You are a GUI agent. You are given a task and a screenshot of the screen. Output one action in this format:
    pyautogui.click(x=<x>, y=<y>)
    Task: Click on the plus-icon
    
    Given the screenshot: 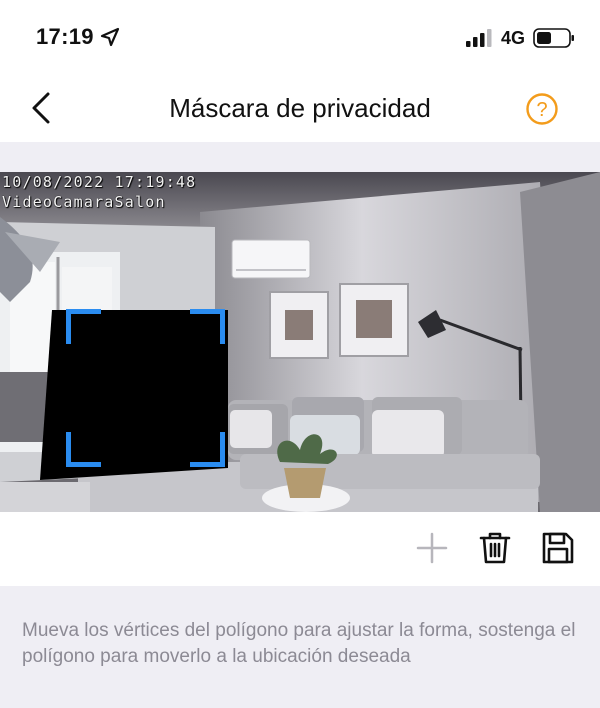 What is the action you would take?
    pyautogui.click(x=432, y=548)
    